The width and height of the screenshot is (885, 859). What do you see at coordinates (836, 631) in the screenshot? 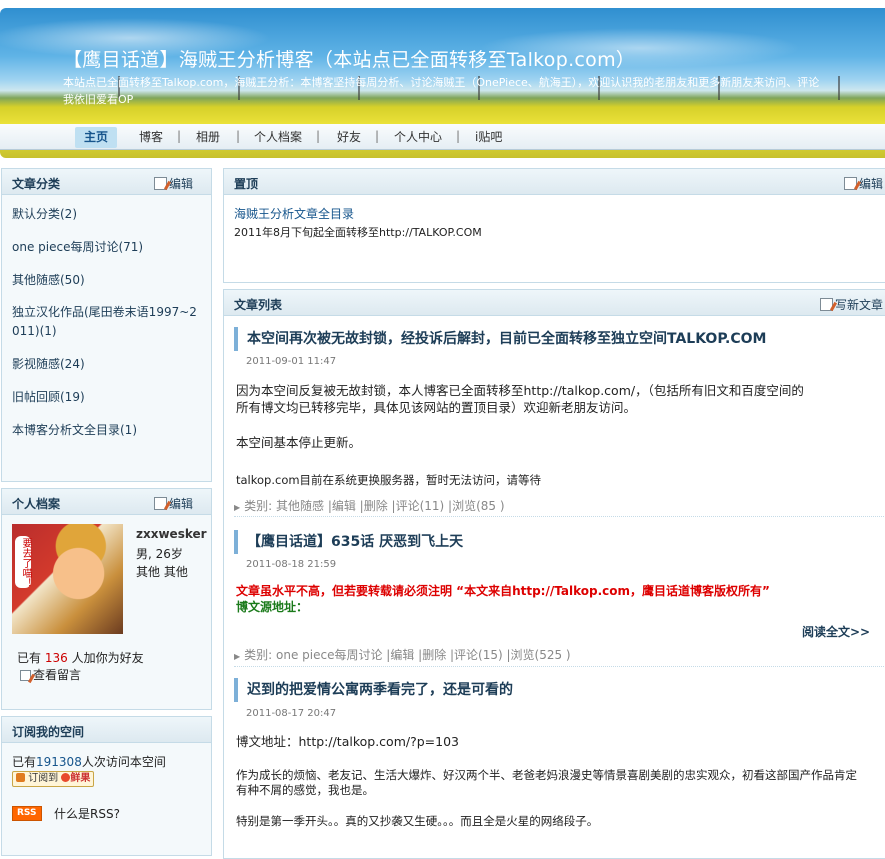
I see `read-more-link: 阅读全文>>` at bounding box center [836, 631].